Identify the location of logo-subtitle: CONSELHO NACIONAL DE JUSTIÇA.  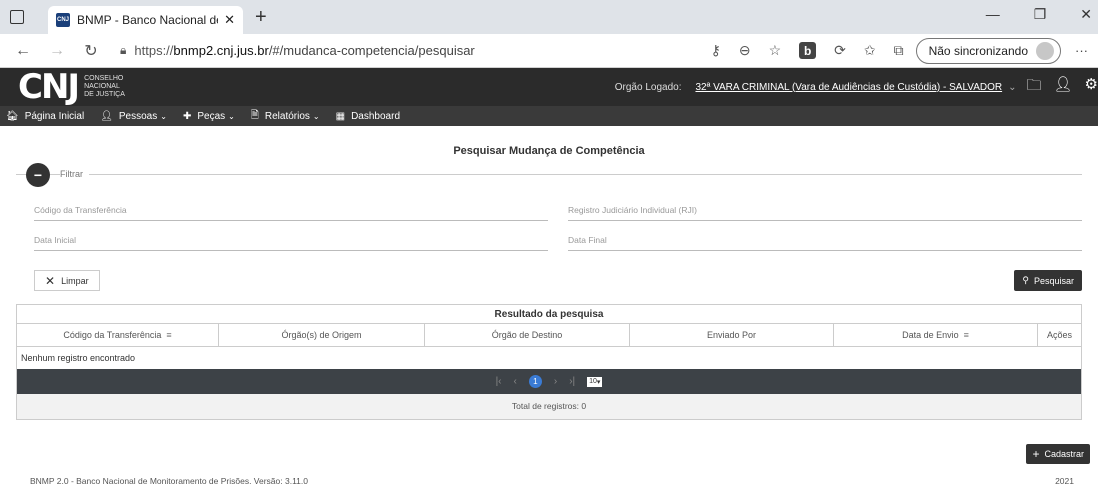
(104, 86).